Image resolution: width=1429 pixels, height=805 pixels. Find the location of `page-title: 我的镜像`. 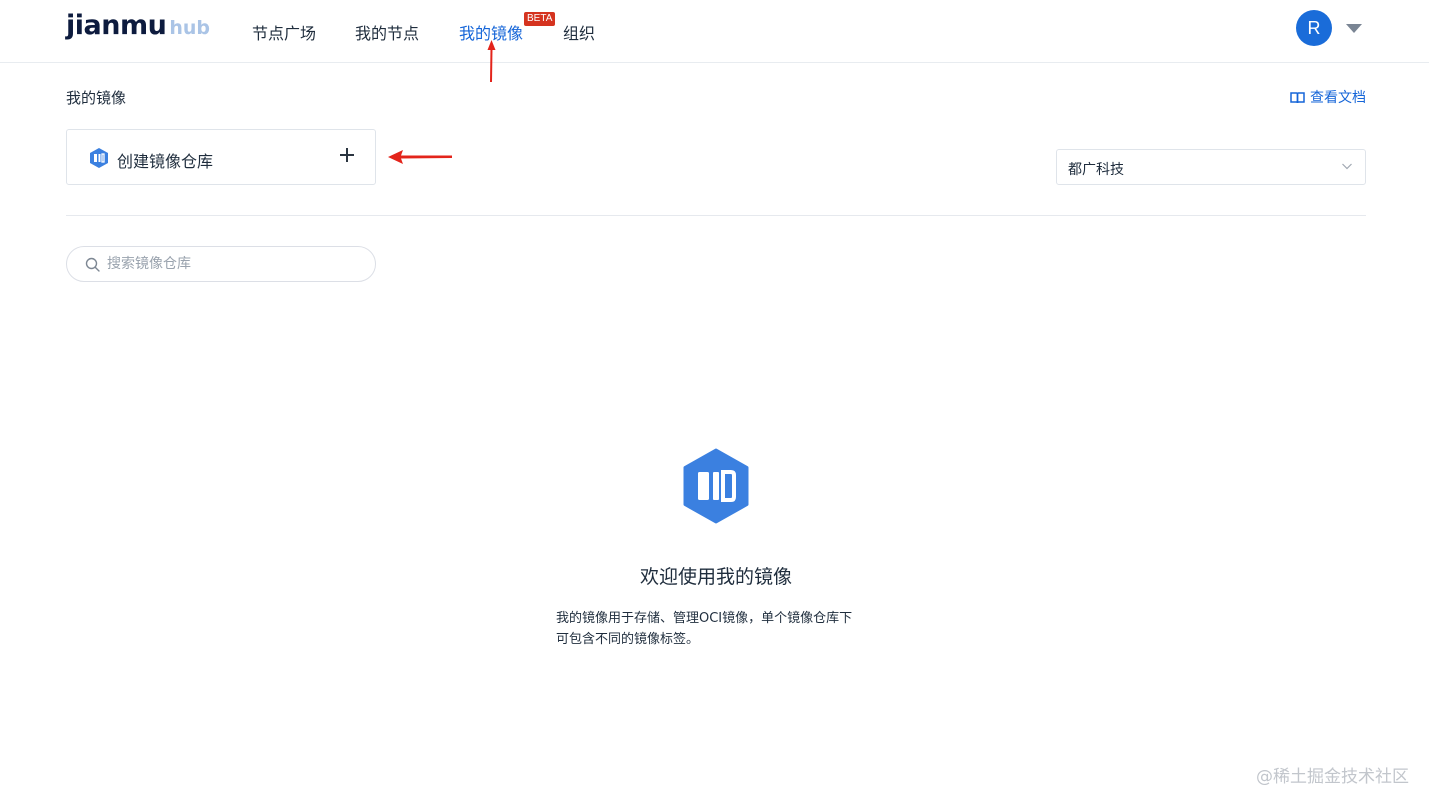

page-title: 我的镜像 is located at coordinates (96, 98).